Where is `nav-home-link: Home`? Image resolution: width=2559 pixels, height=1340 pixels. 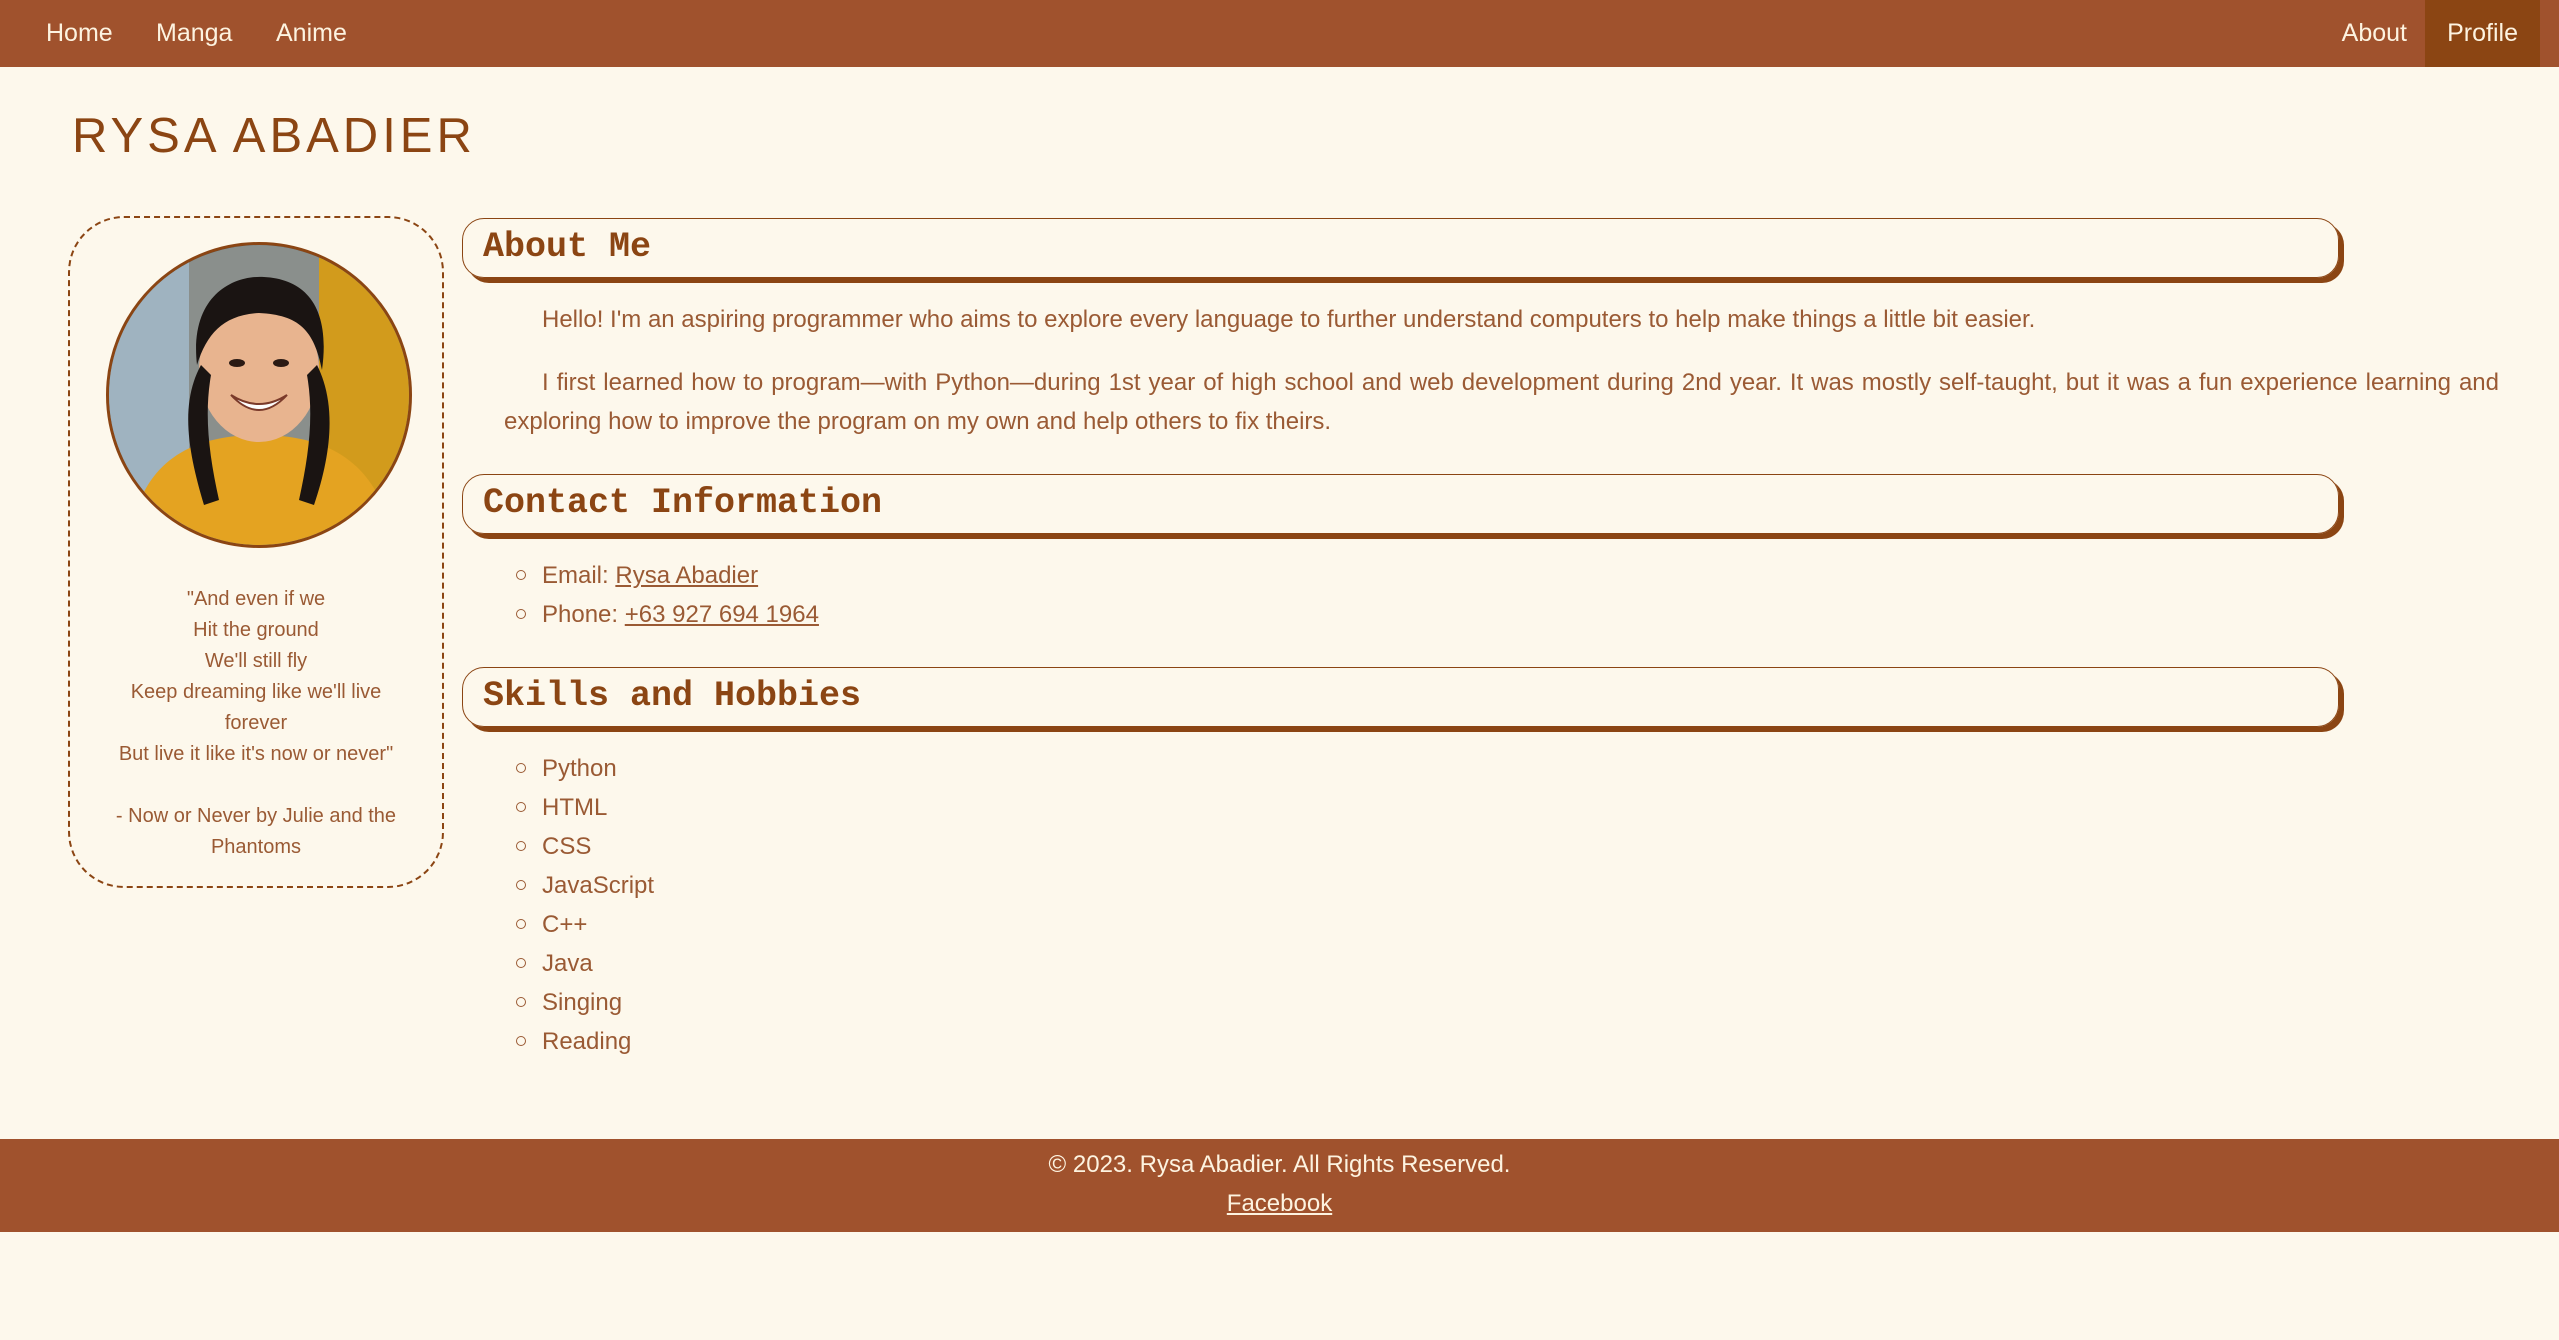 nav-home-link: Home is located at coordinates (79, 33).